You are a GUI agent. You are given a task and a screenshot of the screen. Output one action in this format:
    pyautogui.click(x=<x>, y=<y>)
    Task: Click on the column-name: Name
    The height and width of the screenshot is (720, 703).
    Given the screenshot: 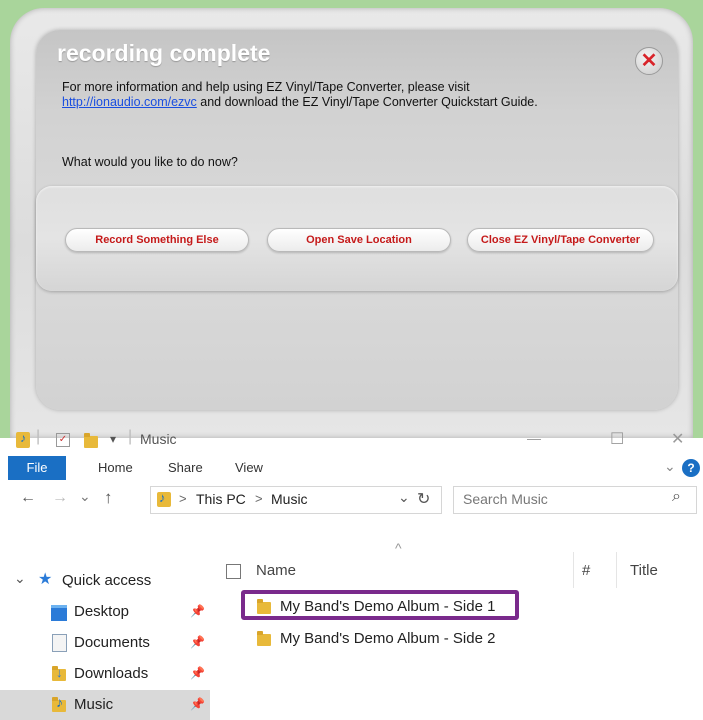 What is the action you would take?
    pyautogui.click(x=276, y=570)
    